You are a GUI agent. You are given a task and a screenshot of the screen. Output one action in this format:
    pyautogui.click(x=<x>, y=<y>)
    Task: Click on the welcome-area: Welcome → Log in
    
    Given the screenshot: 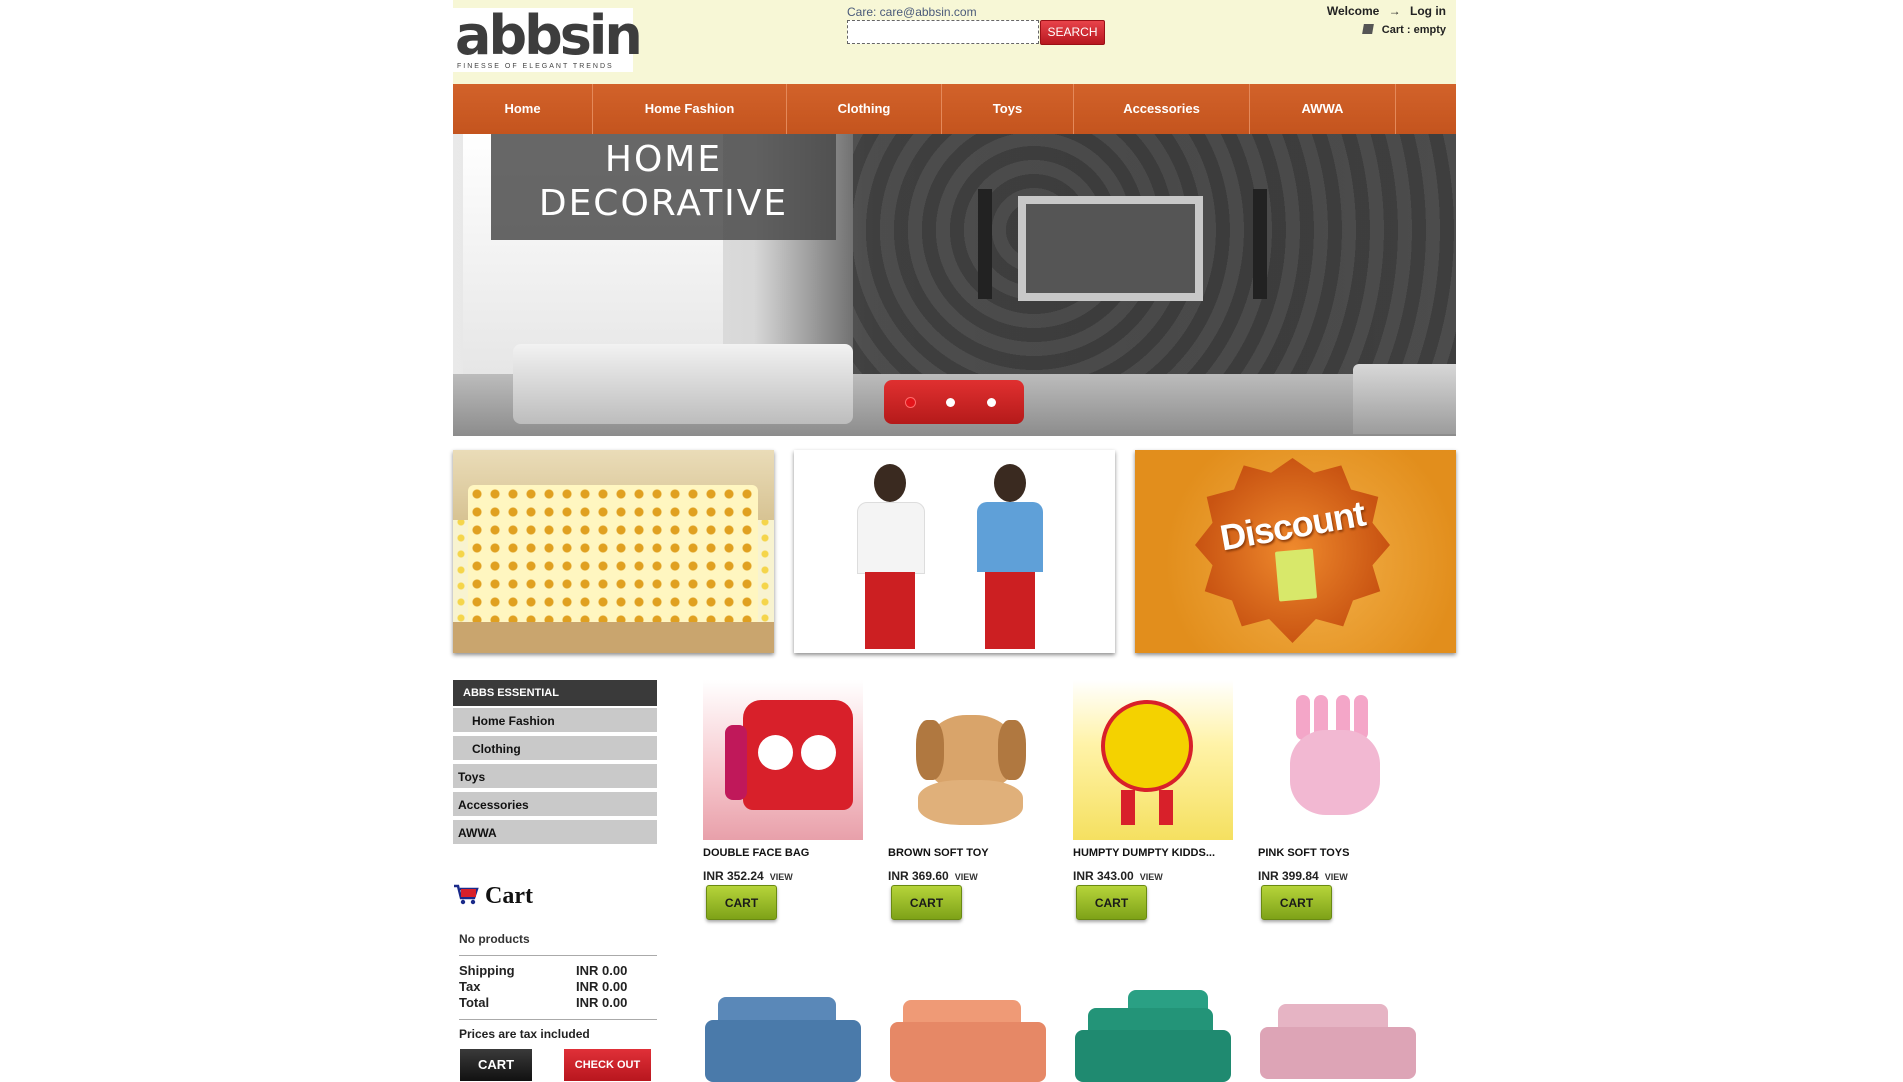 What is the action you would take?
    pyautogui.click(x=1386, y=11)
    